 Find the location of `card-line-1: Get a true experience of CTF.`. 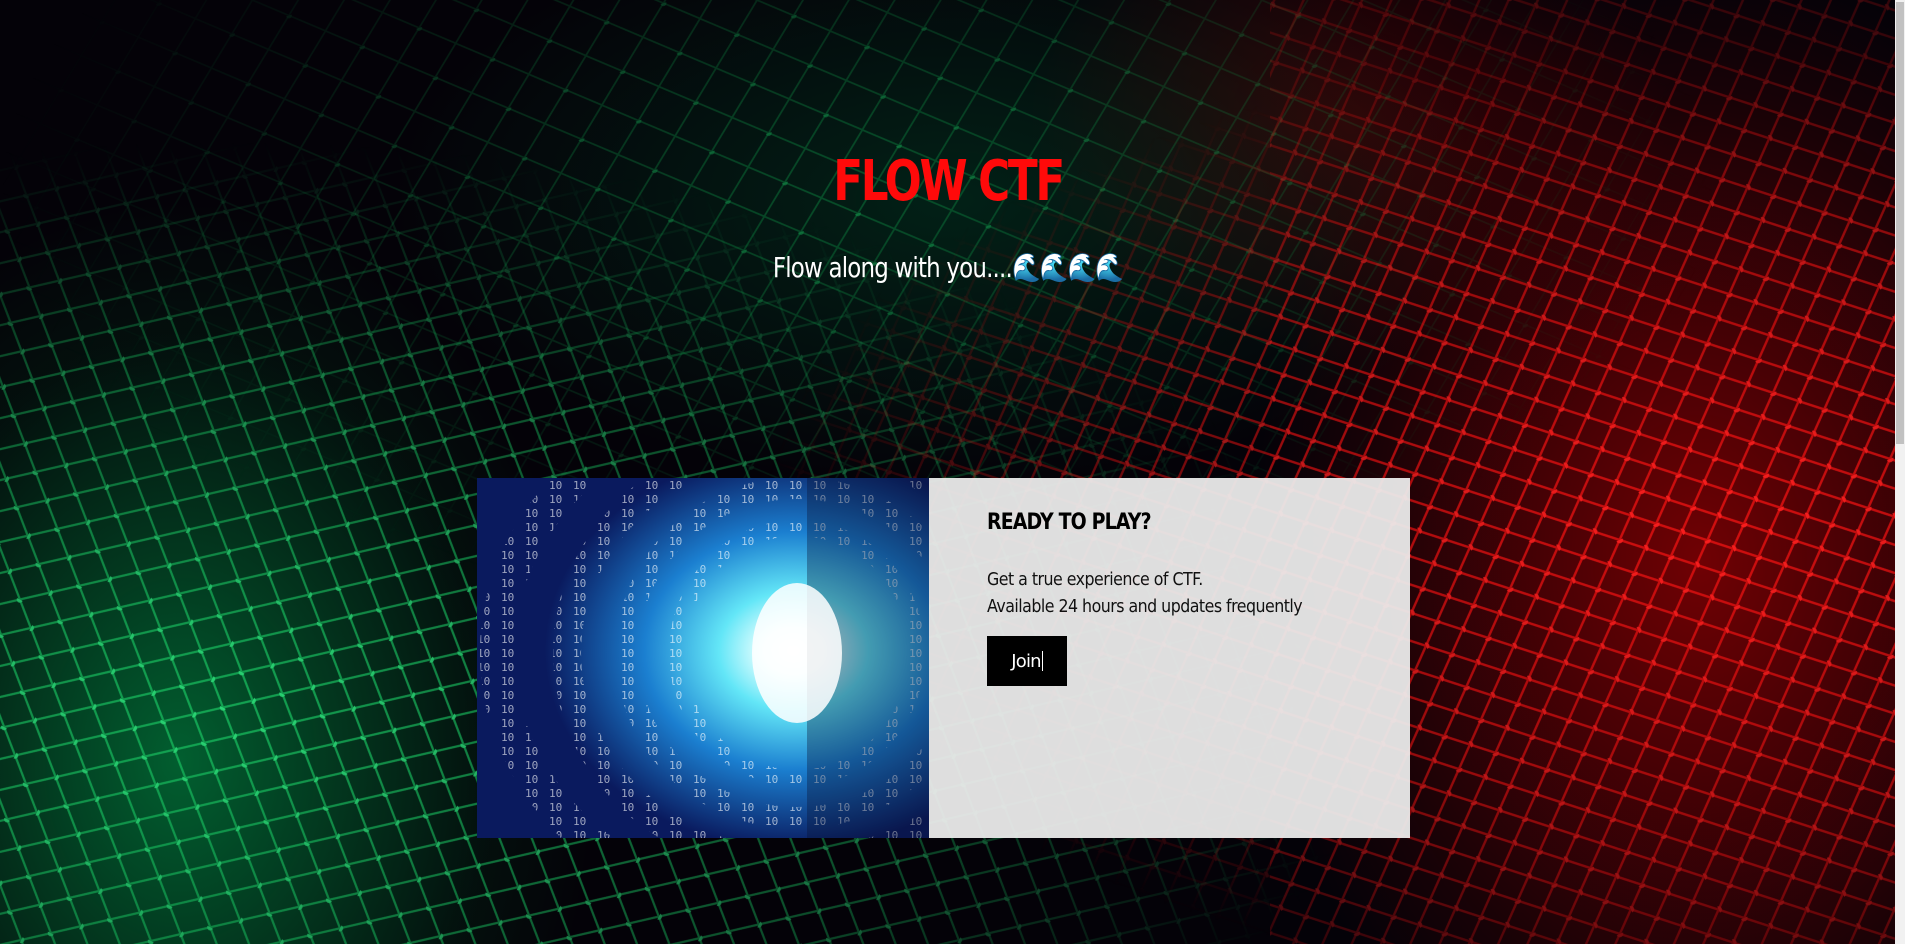

card-line-1: Get a true experience of CTF. is located at coordinates (1095, 579).